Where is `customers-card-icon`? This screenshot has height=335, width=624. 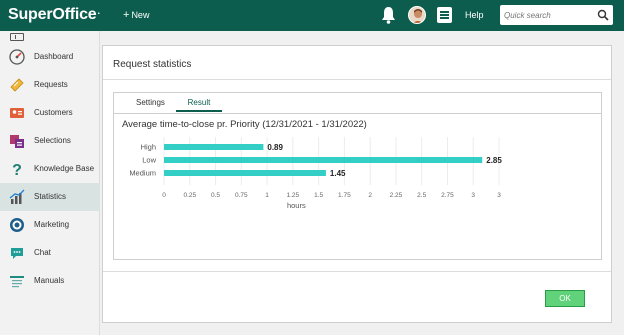
customers-card-icon is located at coordinates (17, 113).